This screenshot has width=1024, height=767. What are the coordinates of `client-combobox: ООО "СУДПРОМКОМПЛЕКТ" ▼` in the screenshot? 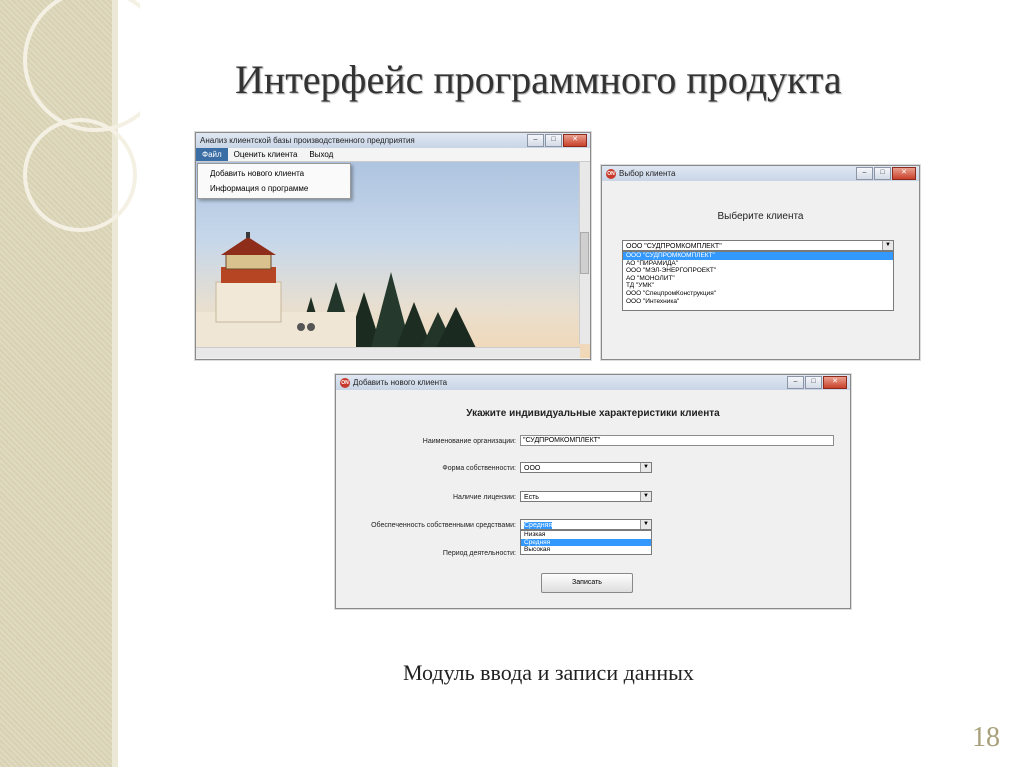 It's located at (758, 245).